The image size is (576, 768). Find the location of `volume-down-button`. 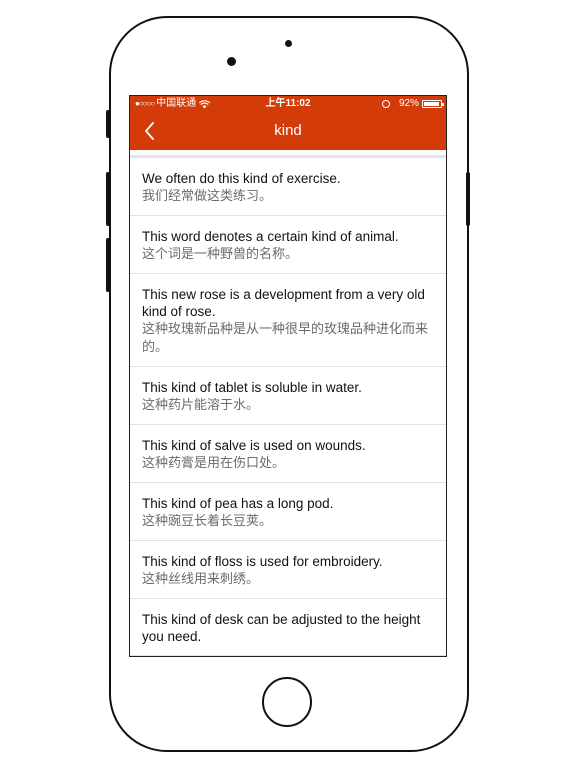

volume-down-button is located at coordinates (108, 265).